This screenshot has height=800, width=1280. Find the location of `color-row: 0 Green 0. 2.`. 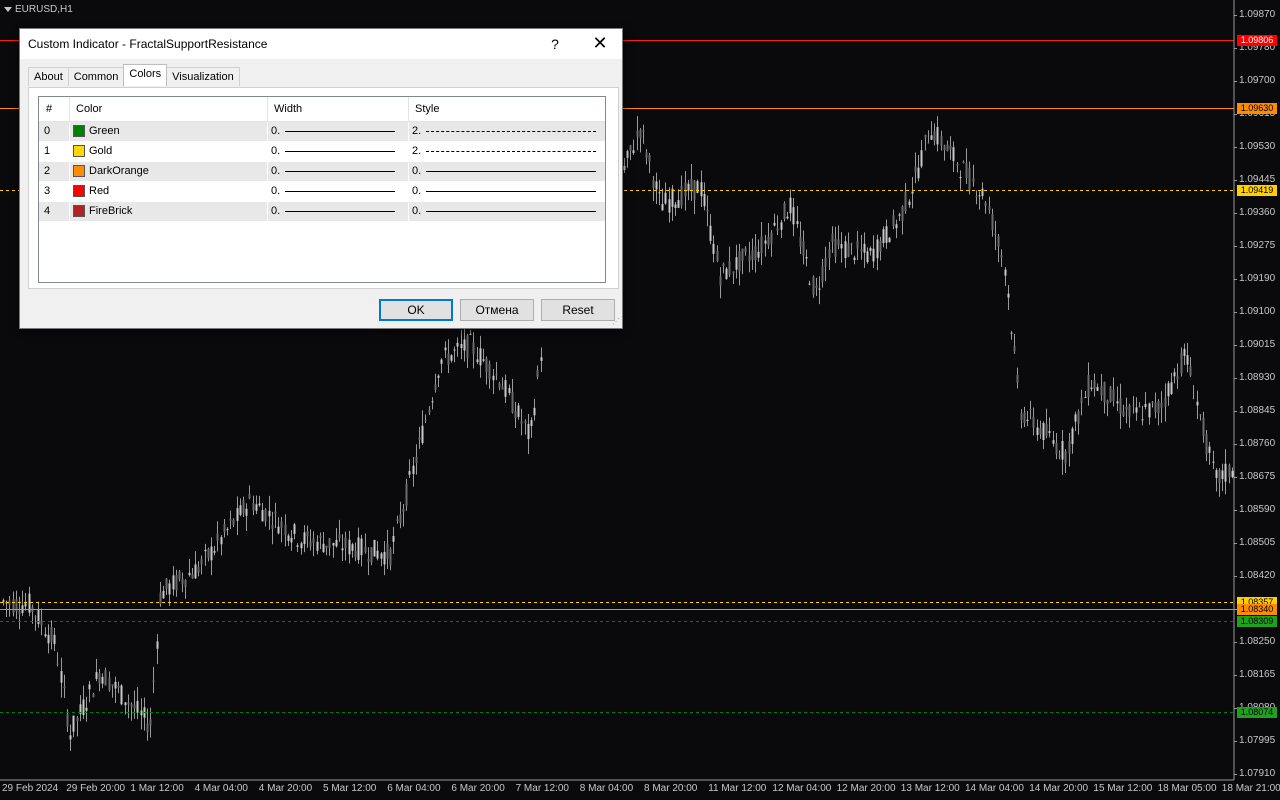

color-row: 0 Green 0. 2. is located at coordinates (322, 132).